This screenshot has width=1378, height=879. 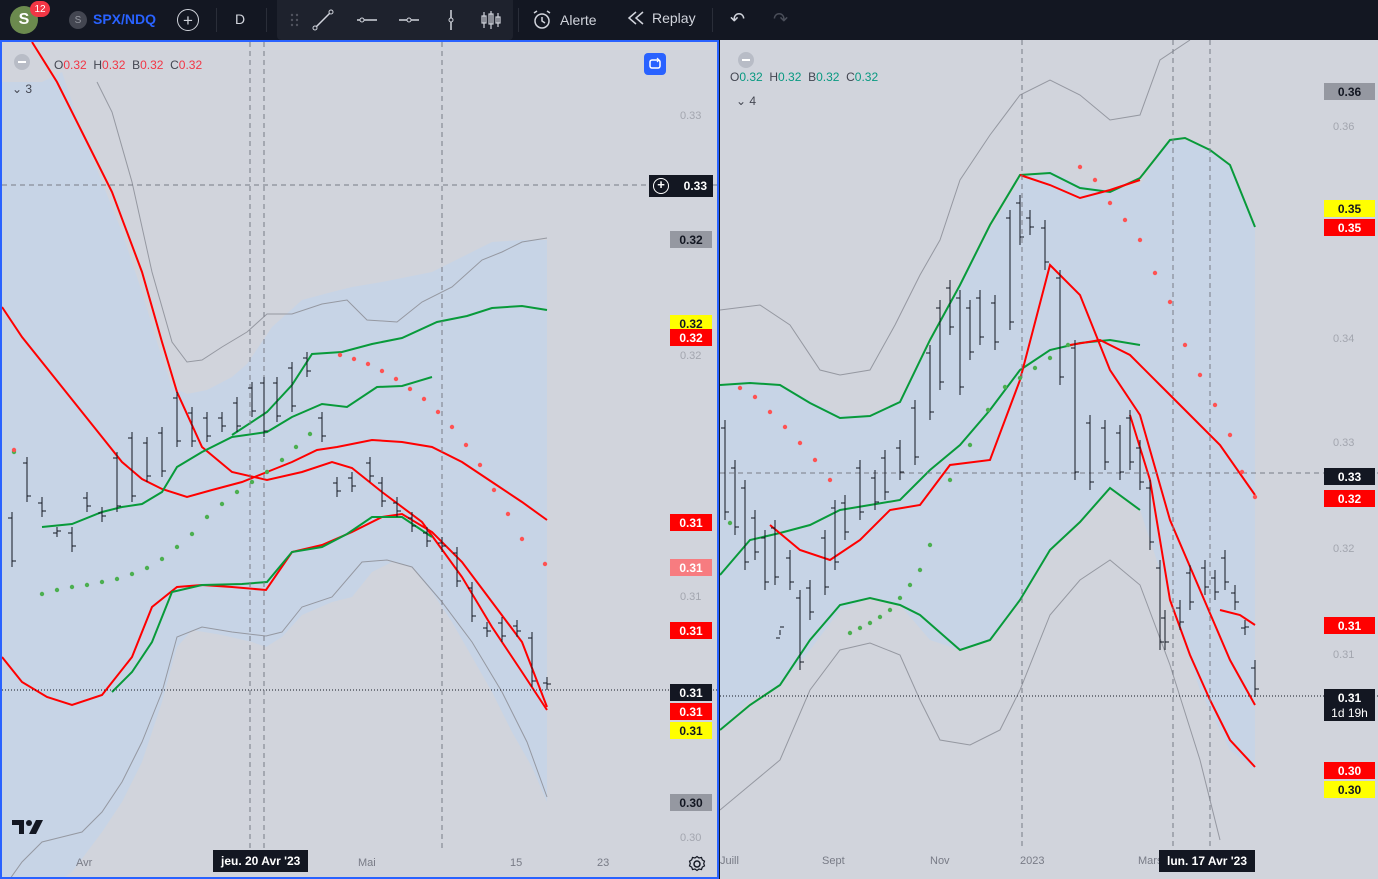 I want to click on crosshair-price: 0.33, so click(x=695, y=186).